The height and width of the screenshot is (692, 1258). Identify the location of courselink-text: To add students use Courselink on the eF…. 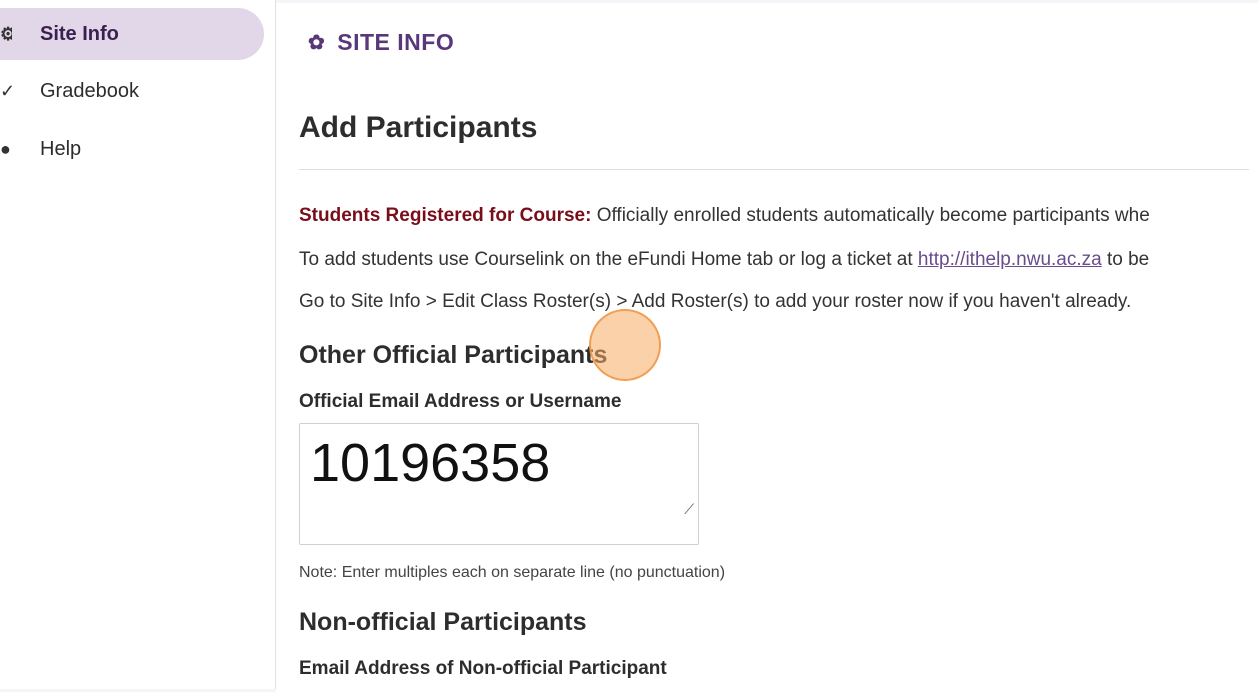
(608, 259).